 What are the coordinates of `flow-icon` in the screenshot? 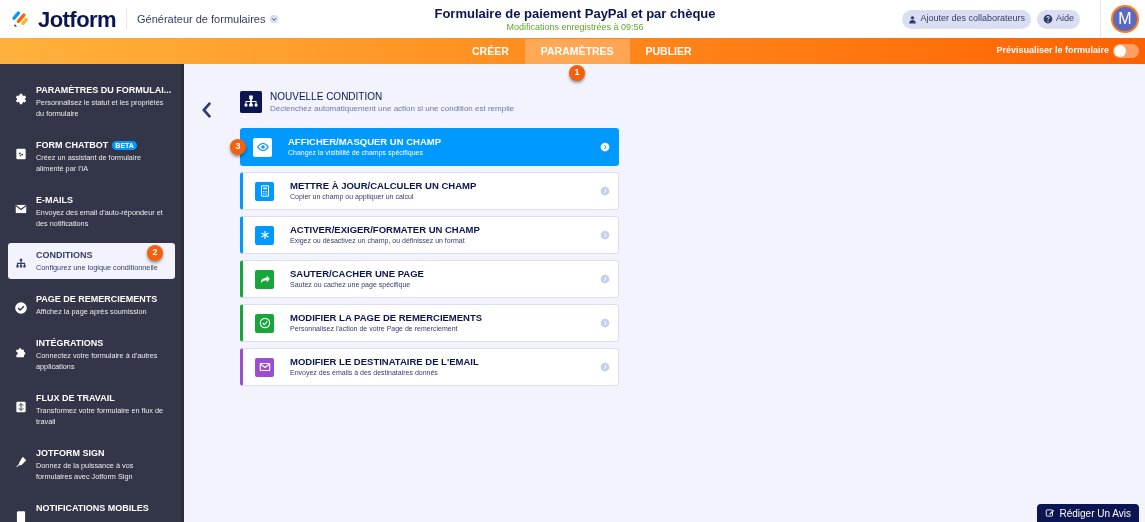 It's located at (21, 407).